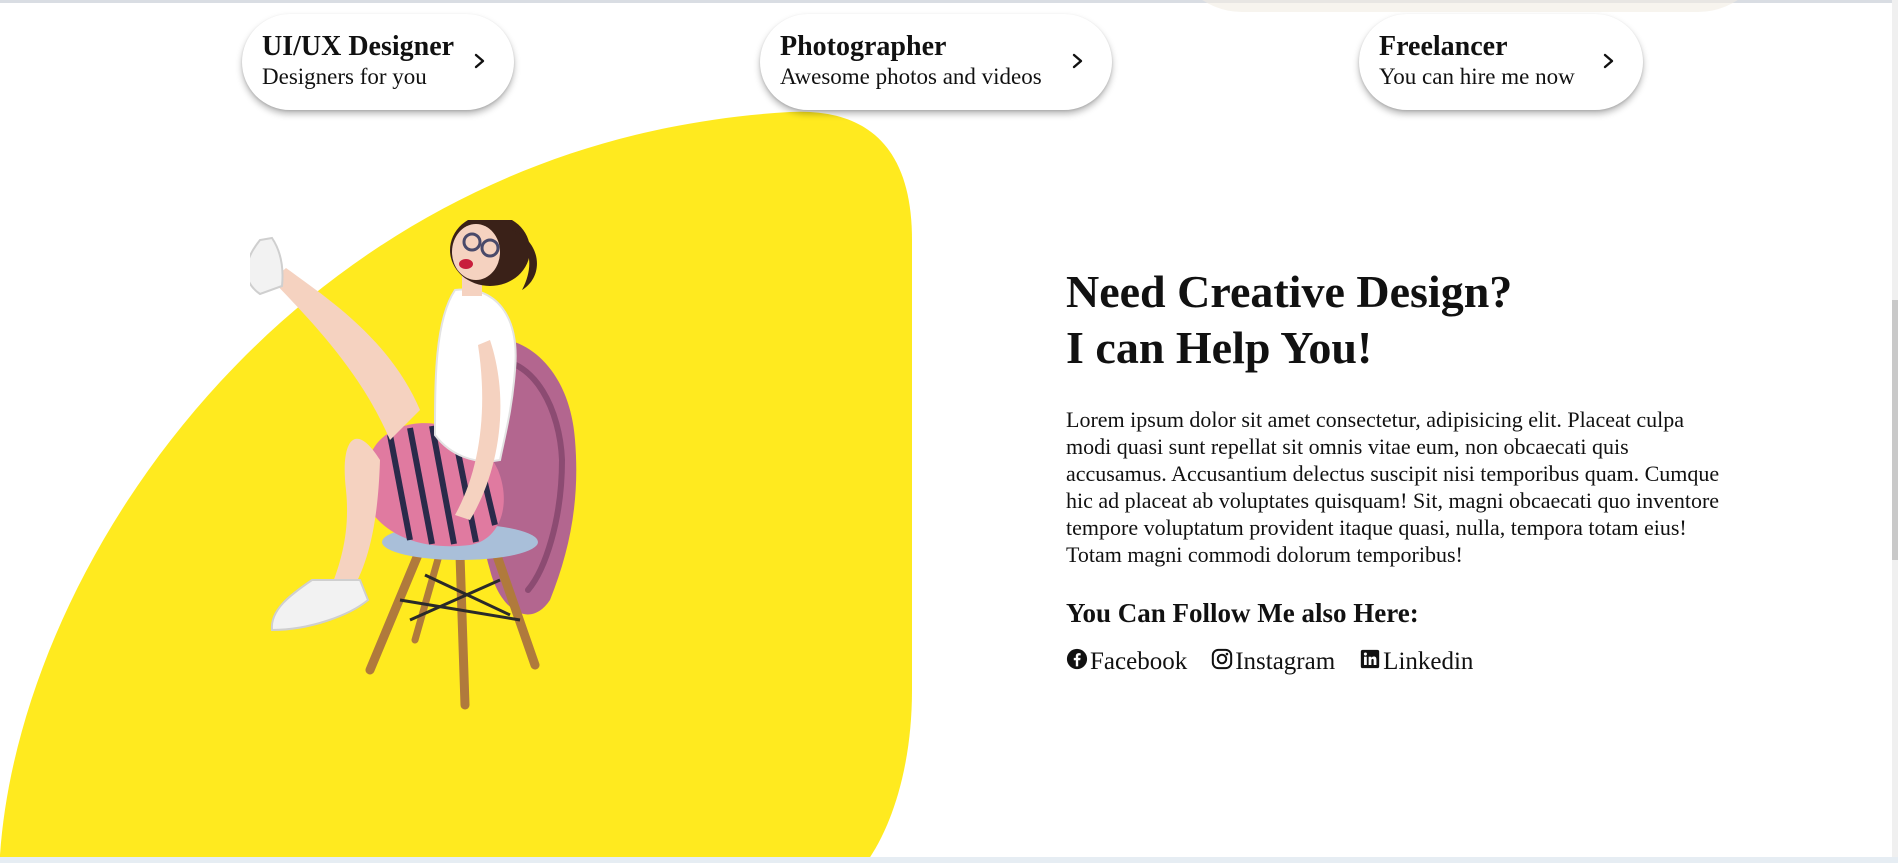 This screenshot has height=863, width=1898. I want to click on service-subtitle: Awesome photos and videos, so click(911, 76).